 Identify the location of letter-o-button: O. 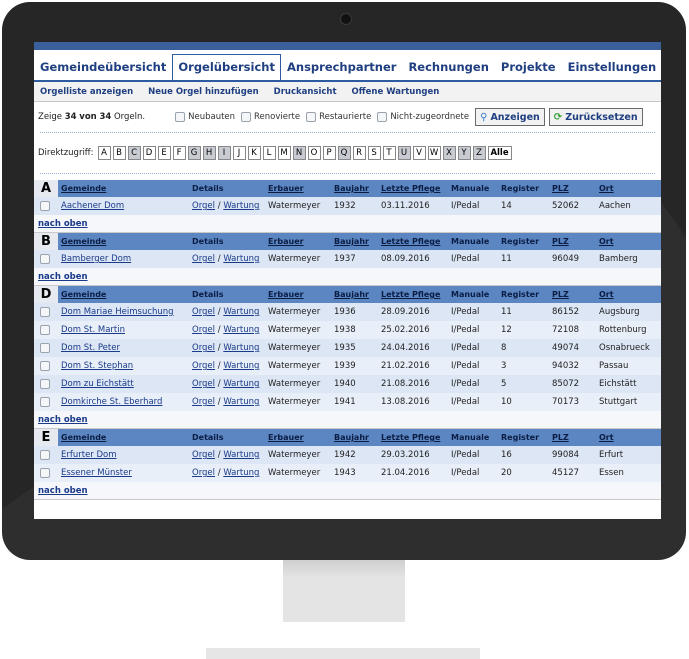
(314, 153).